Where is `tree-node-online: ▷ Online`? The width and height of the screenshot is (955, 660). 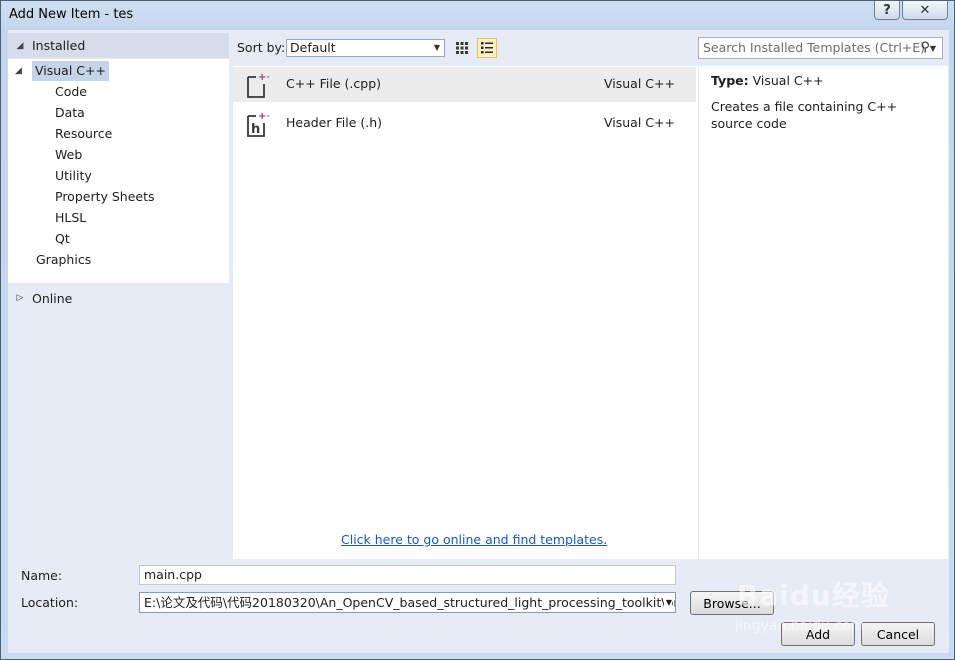 tree-node-online: ▷ Online is located at coordinates (118, 298).